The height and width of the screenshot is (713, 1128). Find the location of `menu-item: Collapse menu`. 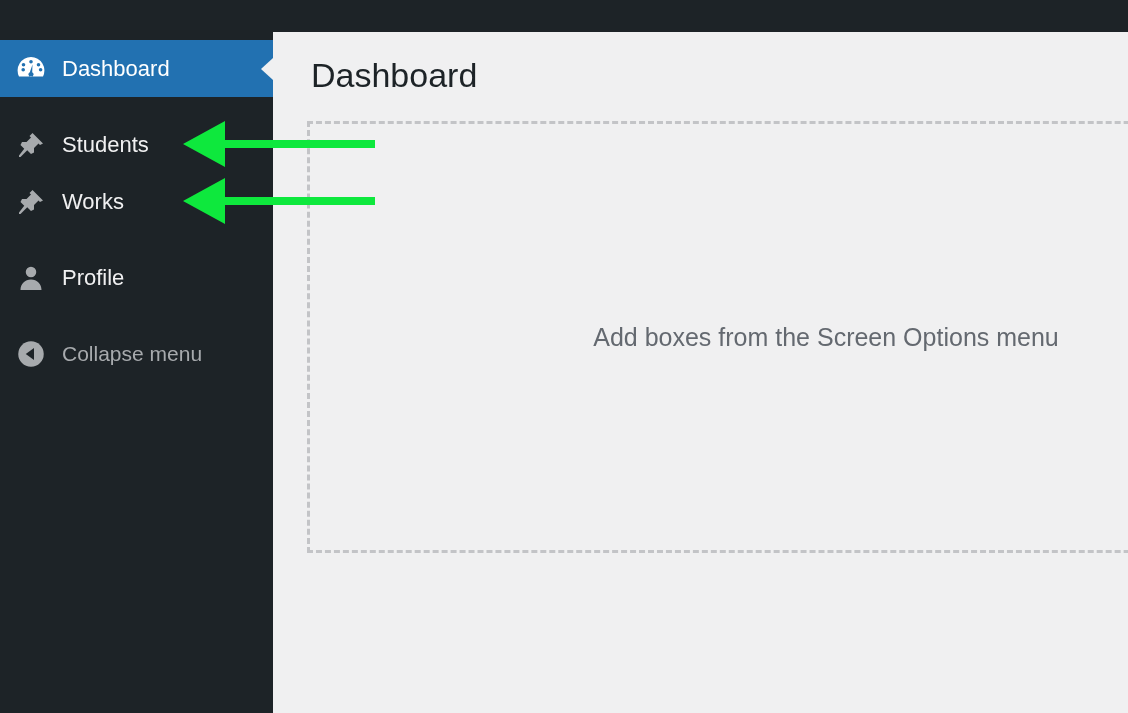

menu-item: Collapse menu is located at coordinates (136, 353).